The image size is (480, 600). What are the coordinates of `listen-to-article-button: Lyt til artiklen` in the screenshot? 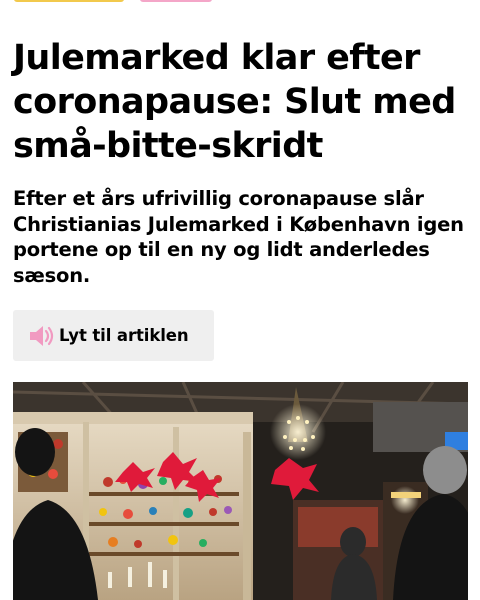 It's located at (113, 335).